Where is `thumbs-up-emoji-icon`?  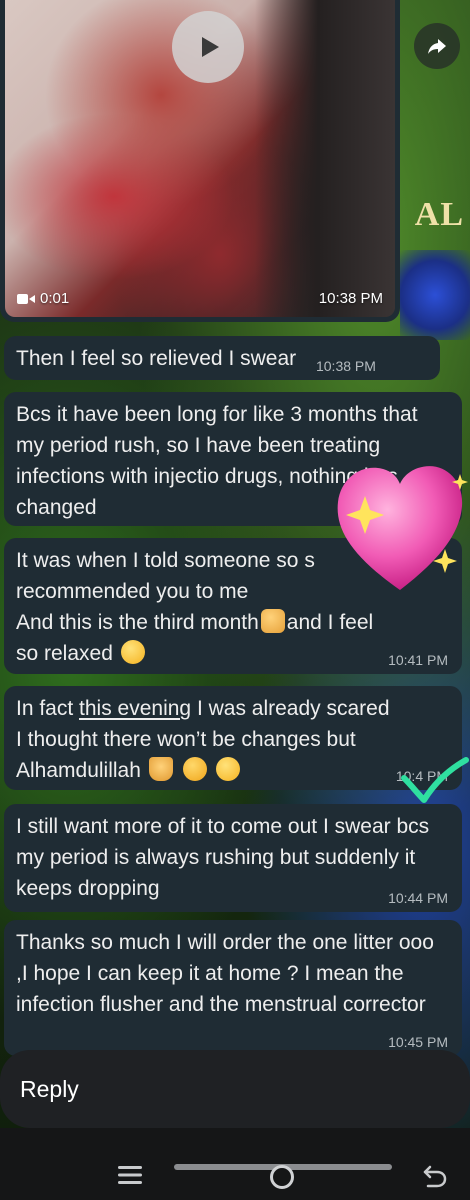
thumbs-up-emoji-icon is located at coordinates (272, 621).